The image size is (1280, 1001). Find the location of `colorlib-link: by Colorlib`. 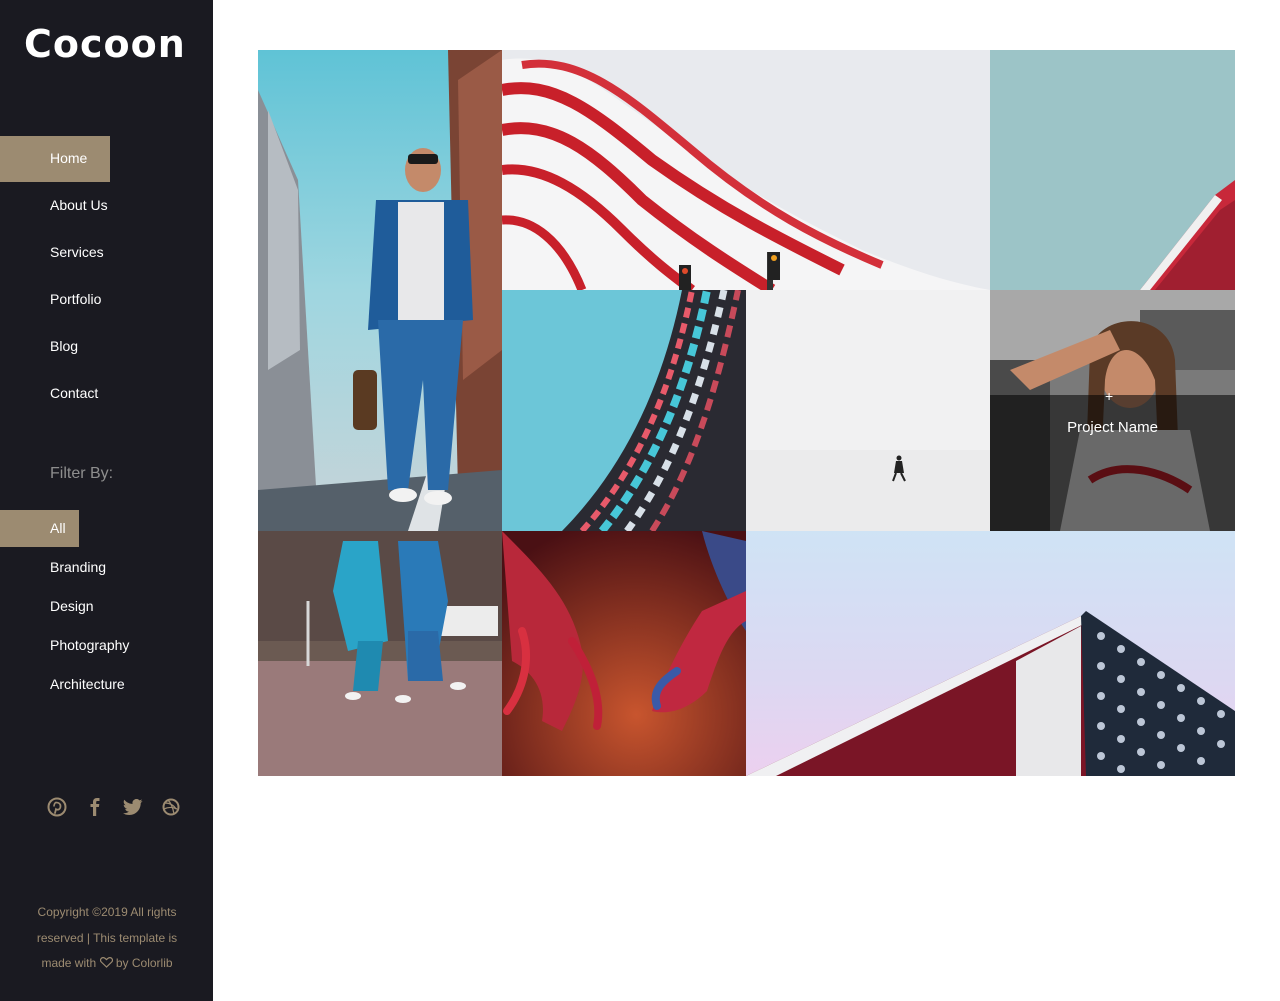

colorlib-link: by Colorlib is located at coordinates (144, 963).